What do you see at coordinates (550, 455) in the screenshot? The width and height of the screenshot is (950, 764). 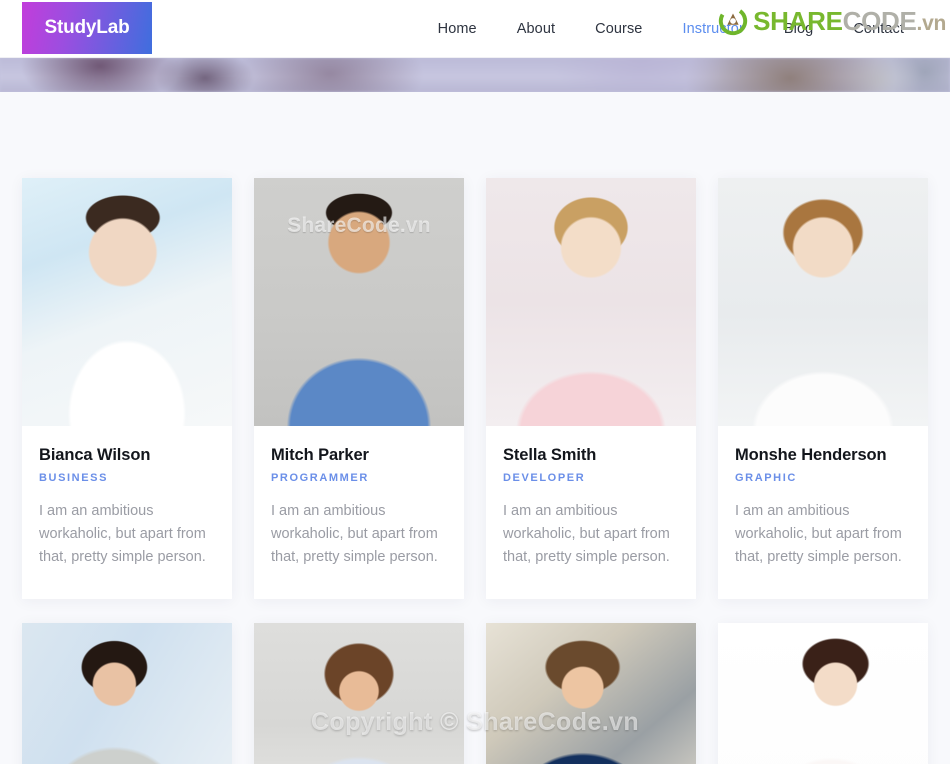 I see `instructor-name: Stella Smith` at bounding box center [550, 455].